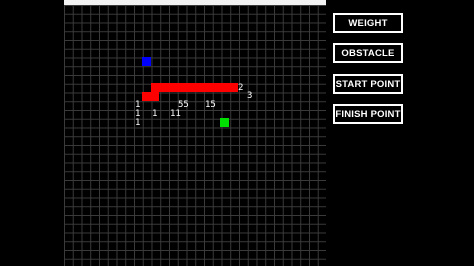 The height and width of the screenshot is (266, 474). What do you see at coordinates (368, 23) in the screenshot?
I see `weight-button: WEIGHT` at bounding box center [368, 23].